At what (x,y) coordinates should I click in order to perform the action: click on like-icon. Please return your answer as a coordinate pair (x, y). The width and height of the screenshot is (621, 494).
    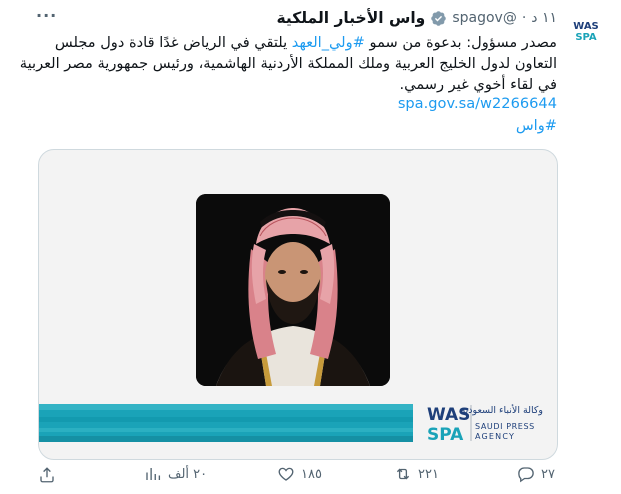
    Looking at the image, I should click on (286, 474).